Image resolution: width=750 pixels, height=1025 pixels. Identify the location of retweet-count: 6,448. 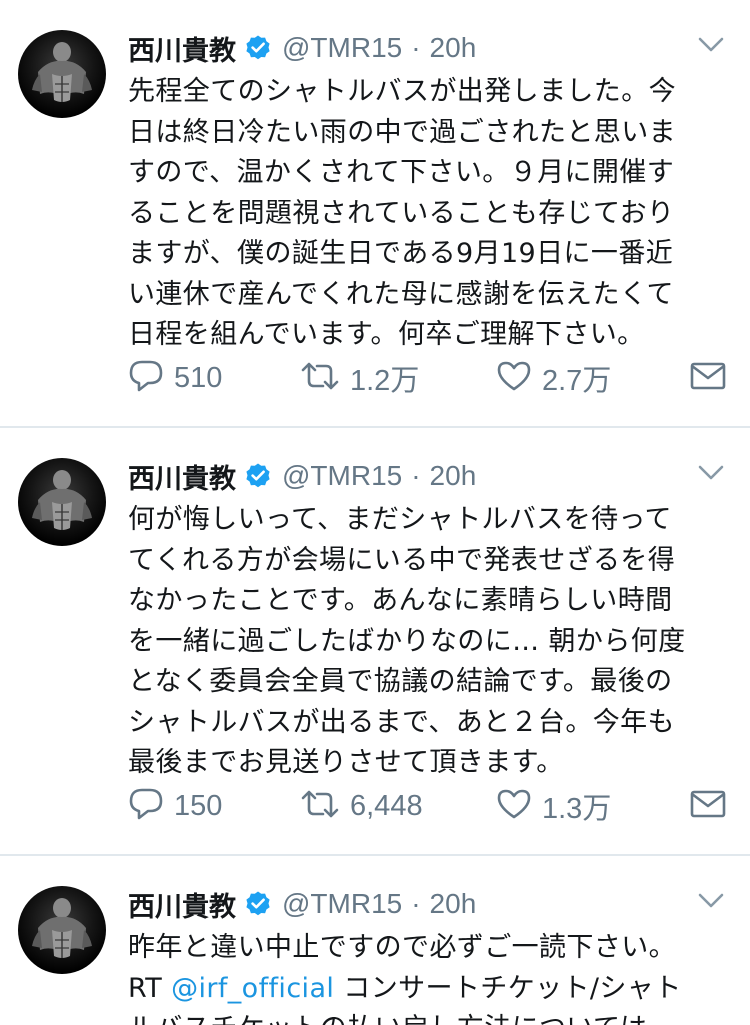
(386, 805).